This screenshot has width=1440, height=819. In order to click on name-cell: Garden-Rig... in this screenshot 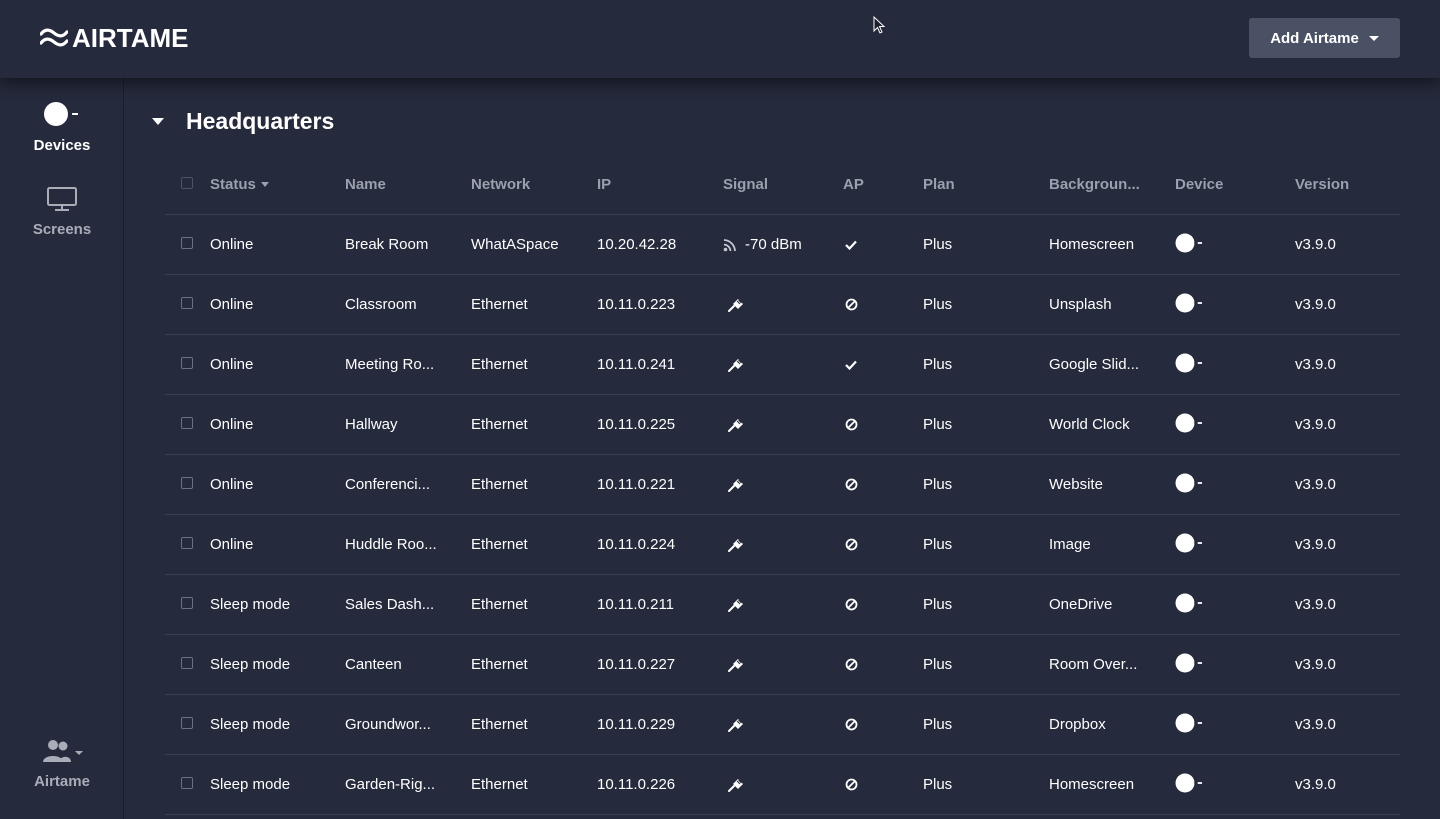, I will do `click(390, 784)`.